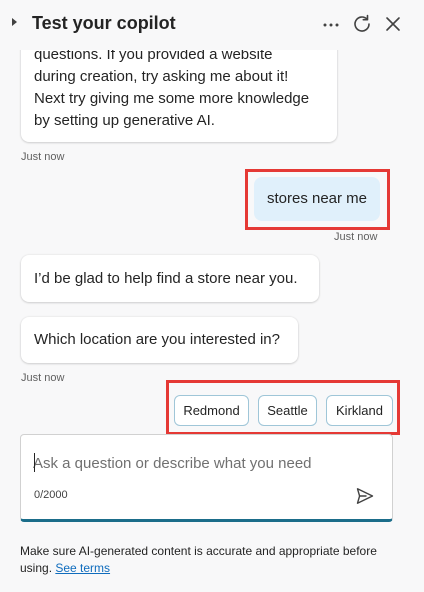 The image size is (424, 592). What do you see at coordinates (211, 410) in the screenshot?
I see `suggestion-chip-redmond: Redmond` at bounding box center [211, 410].